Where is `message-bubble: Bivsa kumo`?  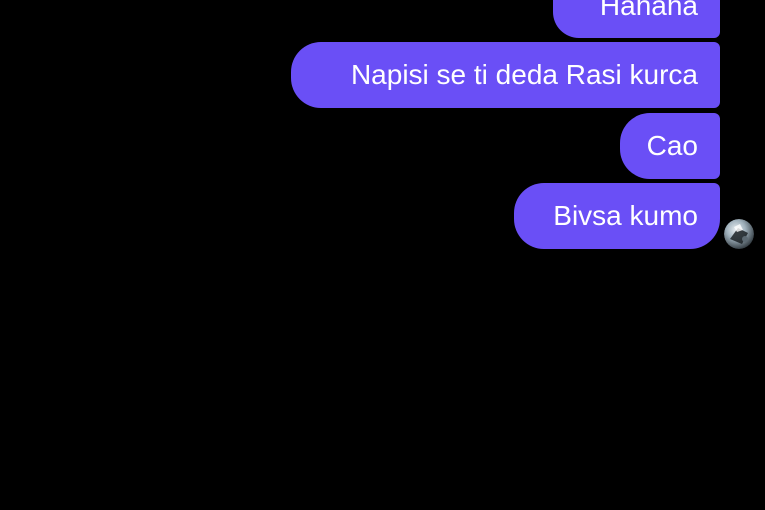 message-bubble: Bivsa kumo is located at coordinates (617, 216).